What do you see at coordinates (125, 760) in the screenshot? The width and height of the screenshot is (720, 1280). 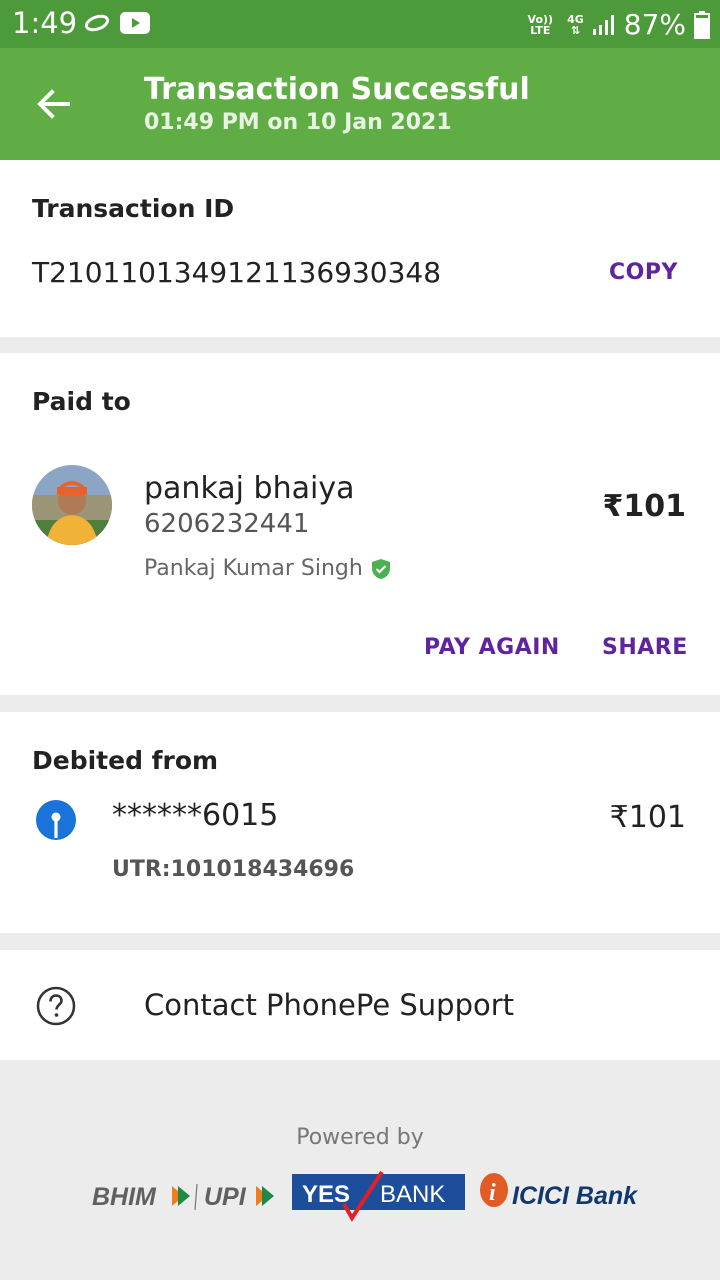 I see `debited-from-label: Debited from` at bounding box center [125, 760].